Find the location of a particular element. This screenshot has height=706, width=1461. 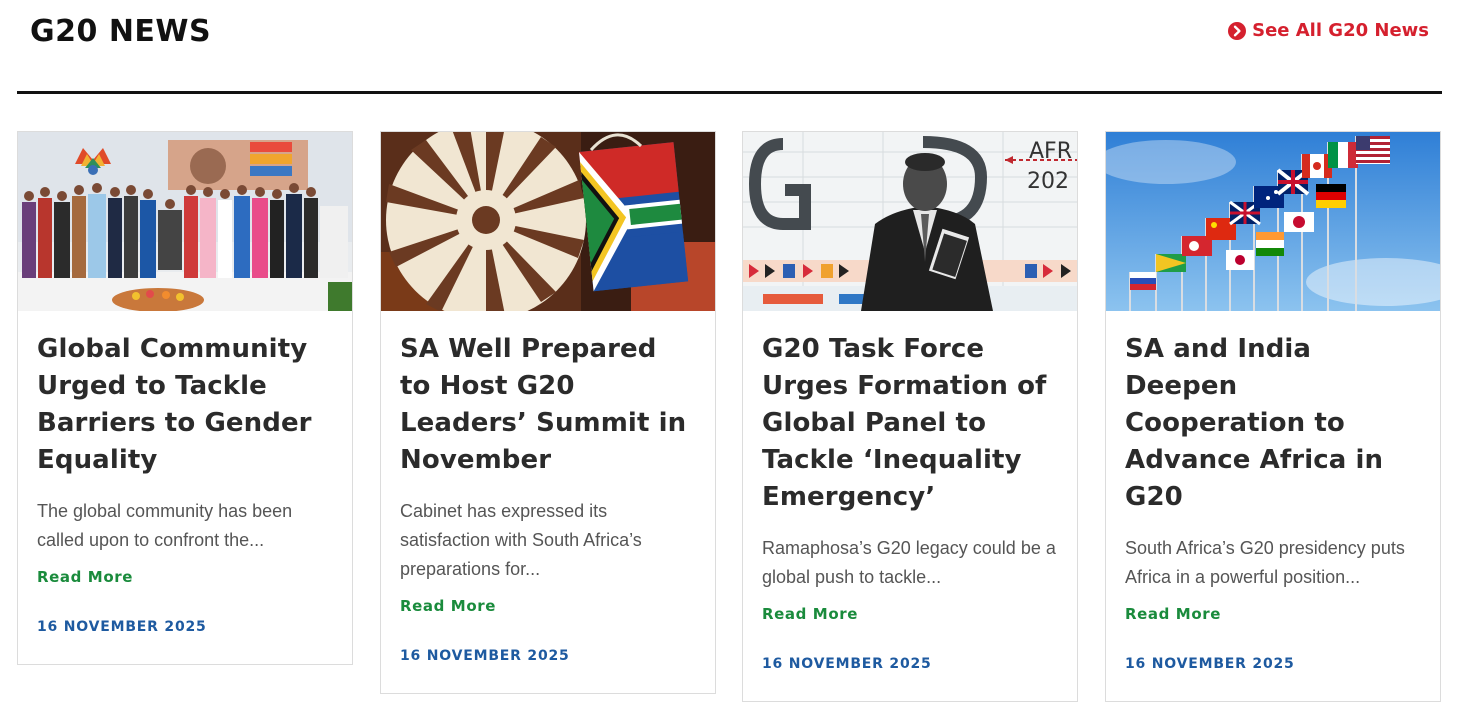

news-image-g20-backdrop: AFR 202 is located at coordinates (910, 221).